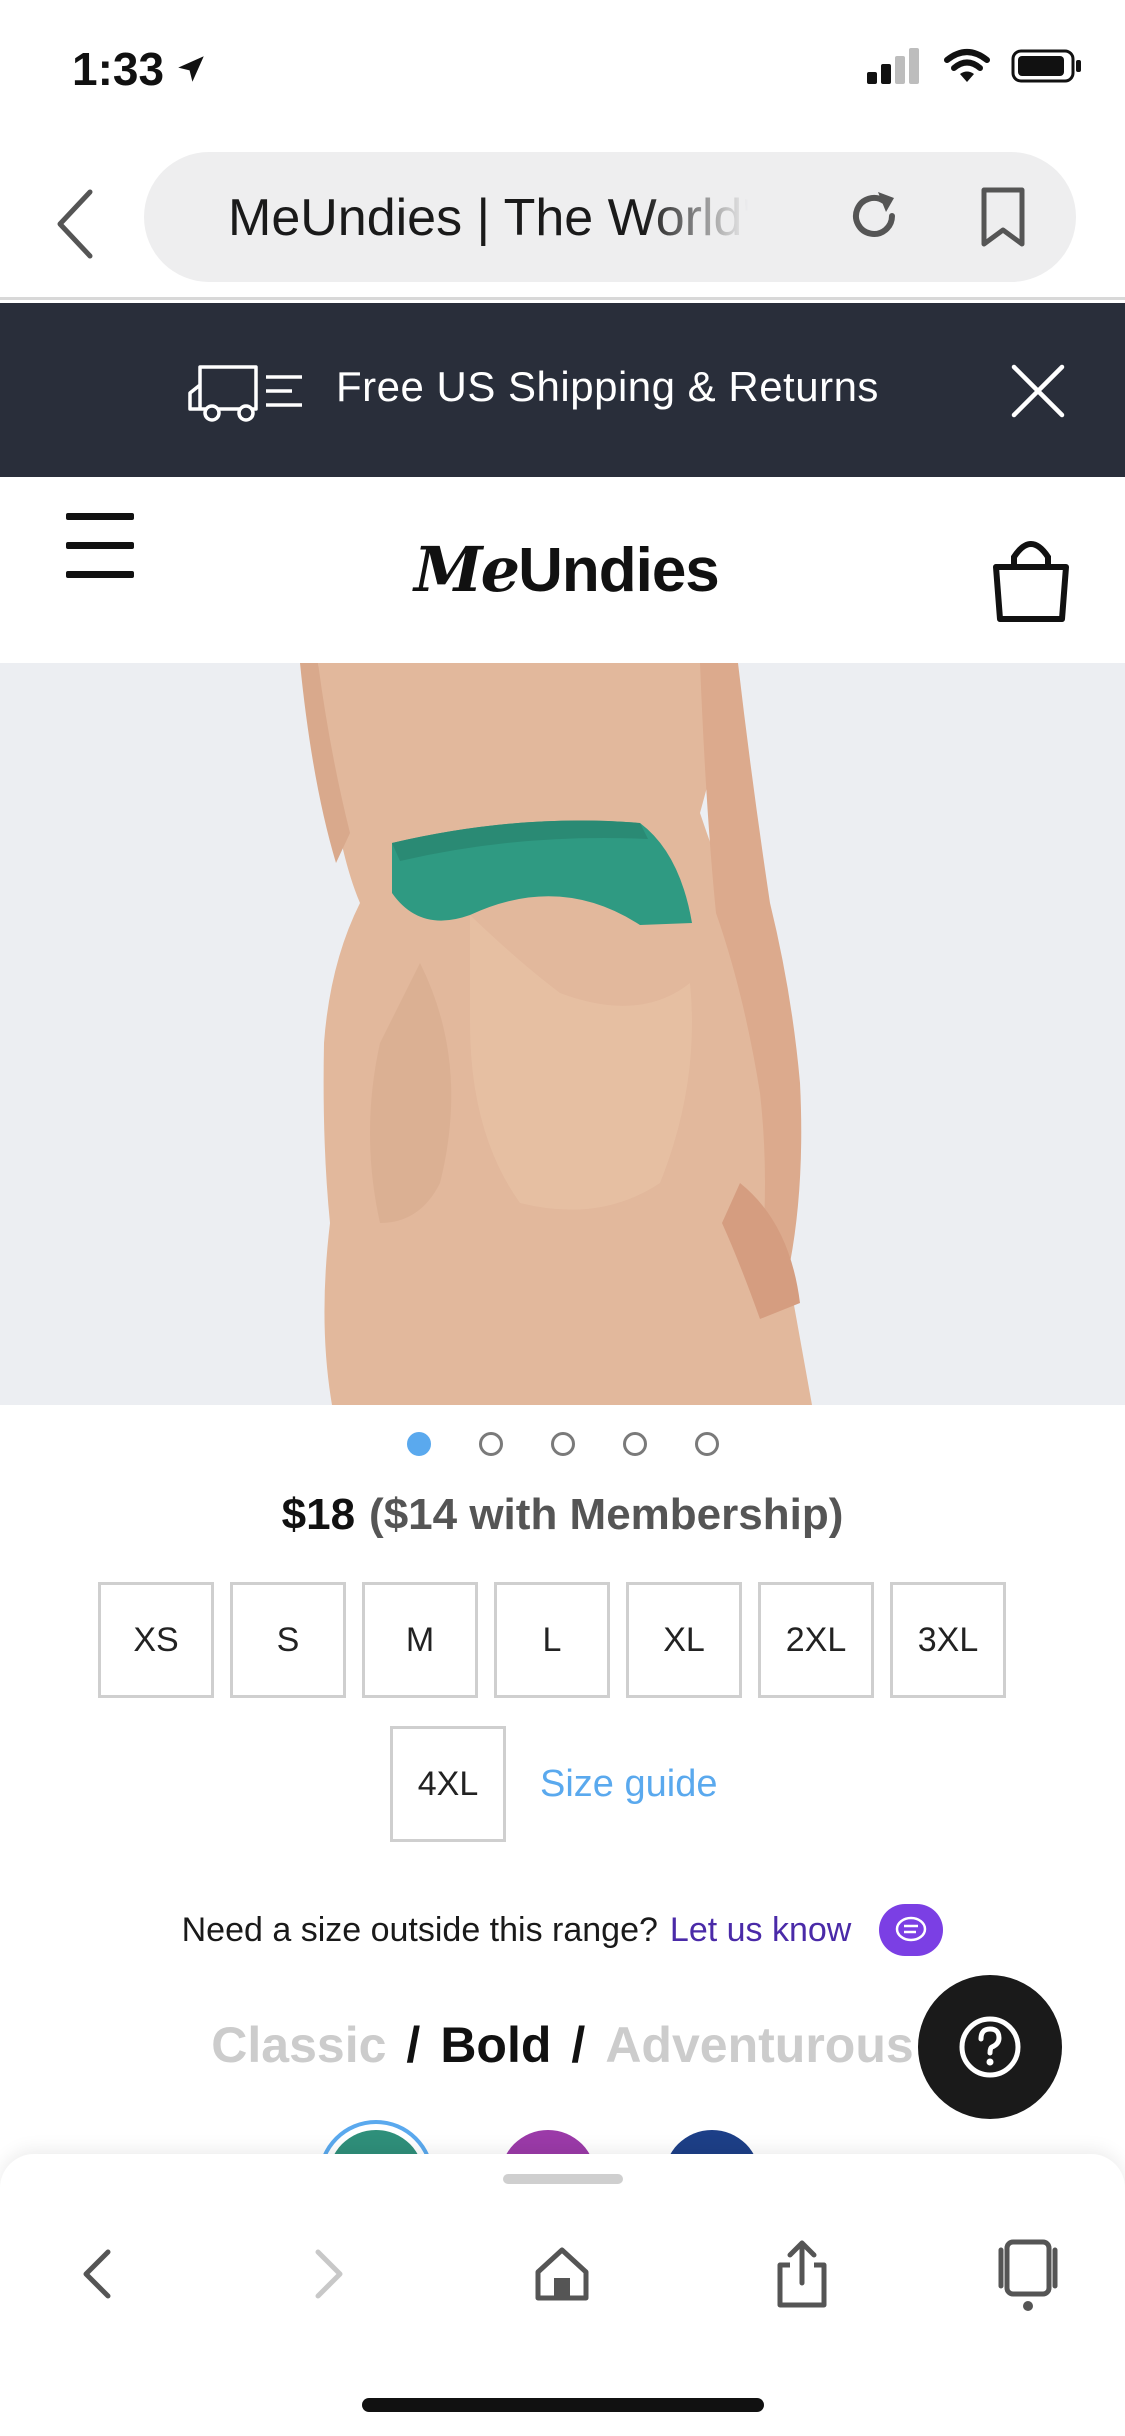 Image resolution: width=1125 pixels, height=2436 pixels. Describe the element at coordinates (1028, 2274) in the screenshot. I see `tabs-icon` at that location.